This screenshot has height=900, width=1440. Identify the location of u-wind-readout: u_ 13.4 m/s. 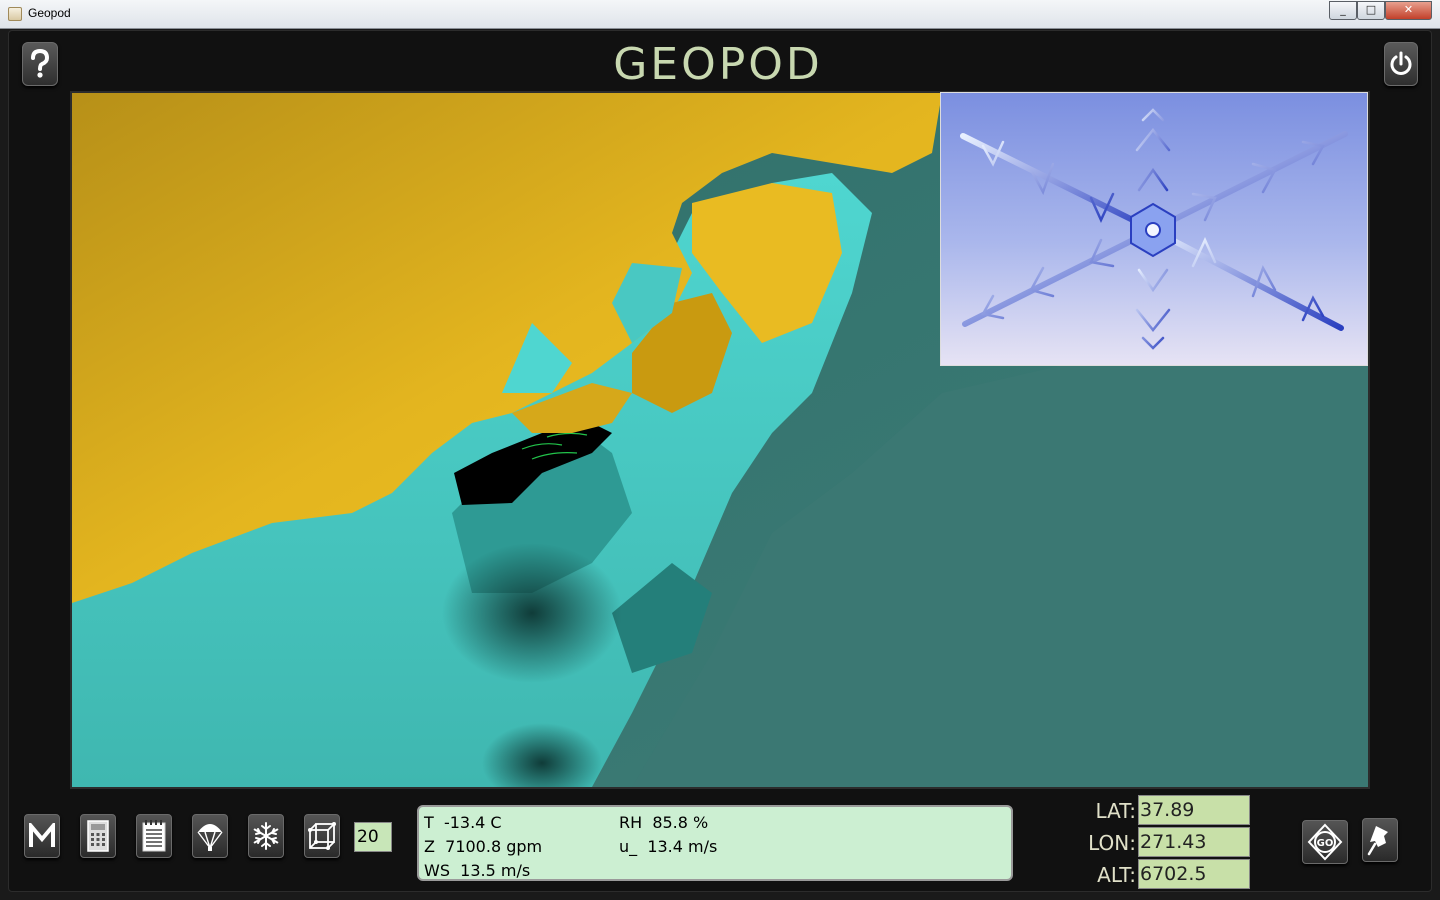
(668, 846).